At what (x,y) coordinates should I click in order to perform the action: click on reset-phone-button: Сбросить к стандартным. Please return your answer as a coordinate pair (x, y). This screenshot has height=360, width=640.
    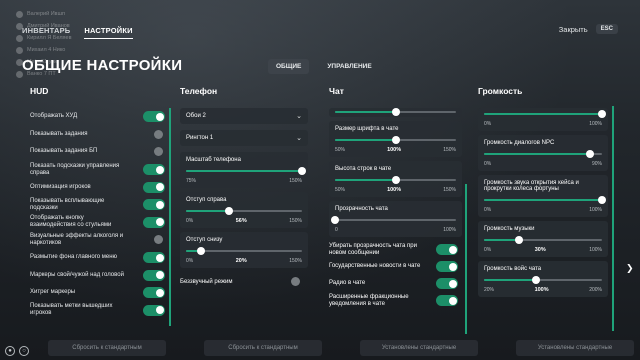
    Looking at the image, I should click on (263, 348).